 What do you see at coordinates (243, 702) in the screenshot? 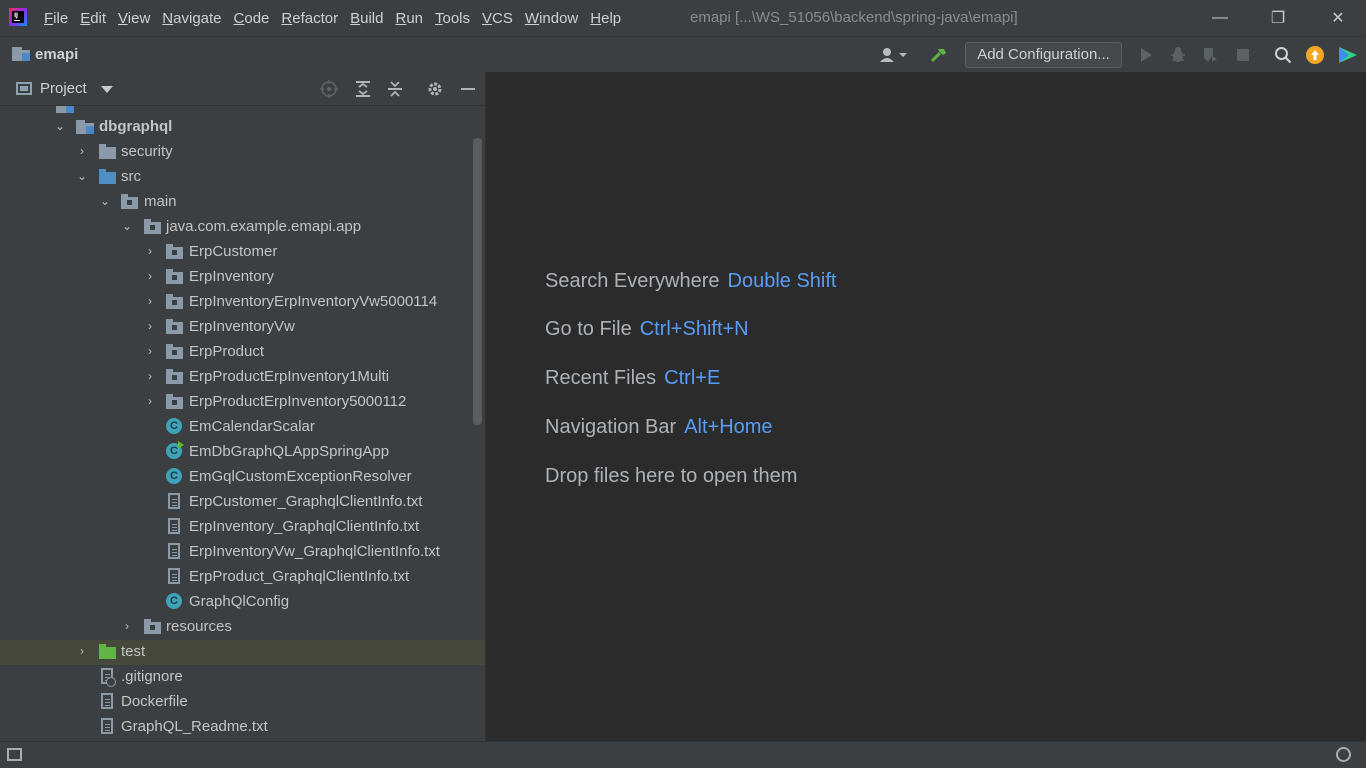
I see `tree-row-file: Dockerfile` at bounding box center [243, 702].